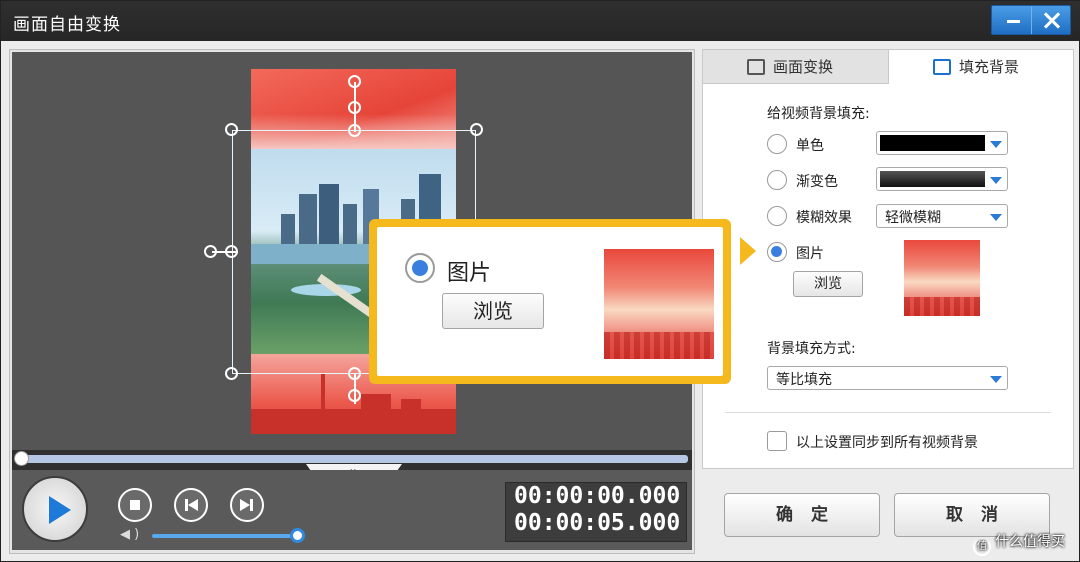 This screenshot has height=562, width=1080. What do you see at coordinates (818, 114) in the screenshot?
I see `fill-section-label: 给视频背景填充:` at bounding box center [818, 114].